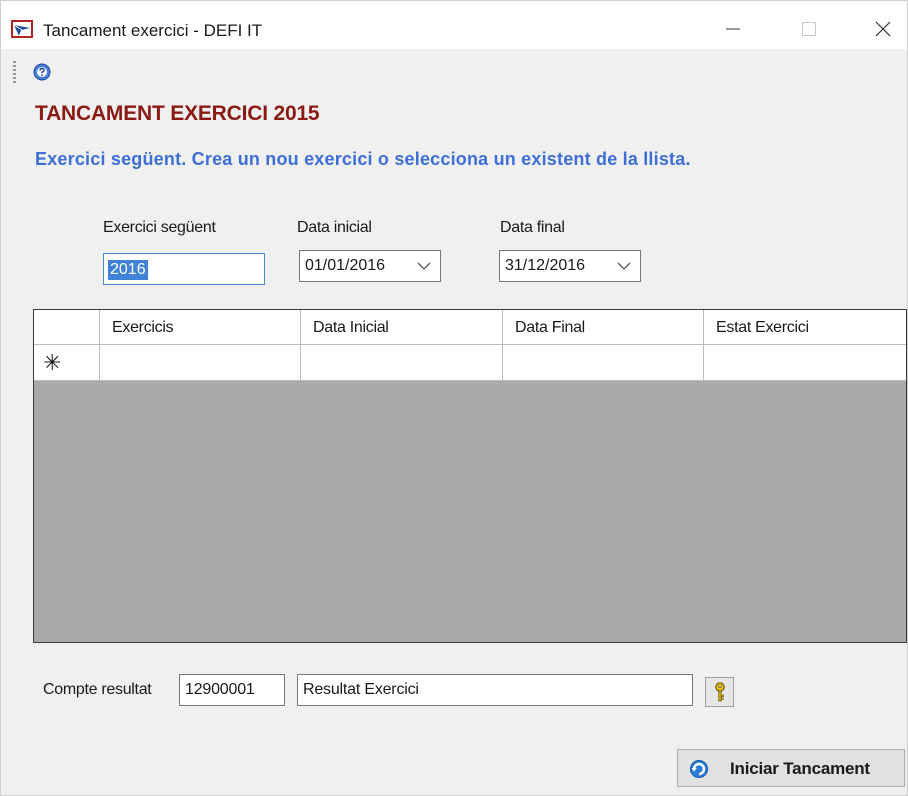 The image size is (908, 796). What do you see at coordinates (805, 362) in the screenshot?
I see `new-row-cell-estat-exercici` at bounding box center [805, 362].